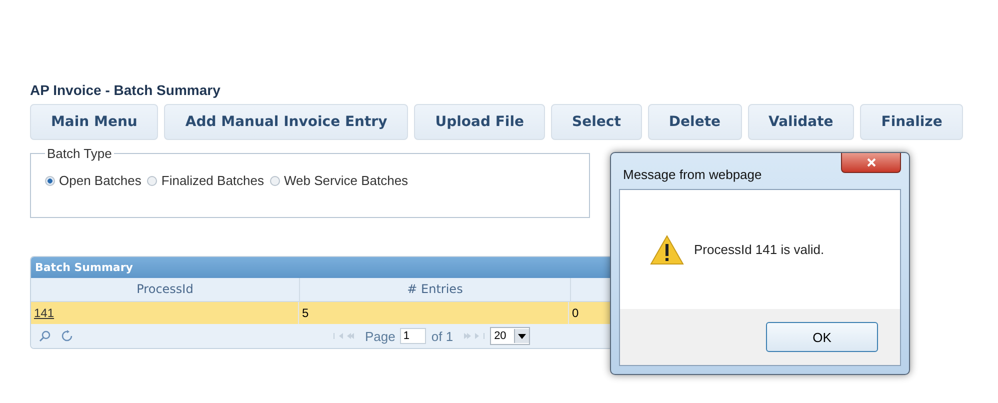 This screenshot has width=998, height=403. What do you see at coordinates (44, 313) in the screenshot?
I see `process-link: 141` at bounding box center [44, 313].